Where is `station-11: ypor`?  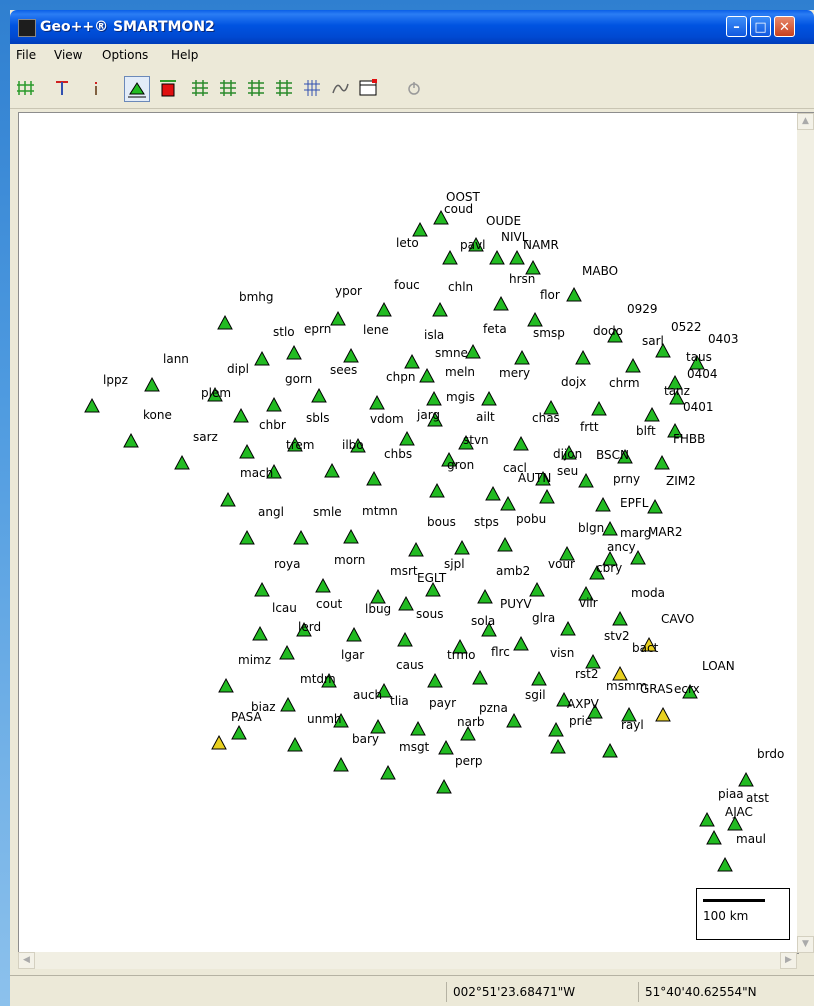
station-11: ypor is located at coordinates (346, 305).